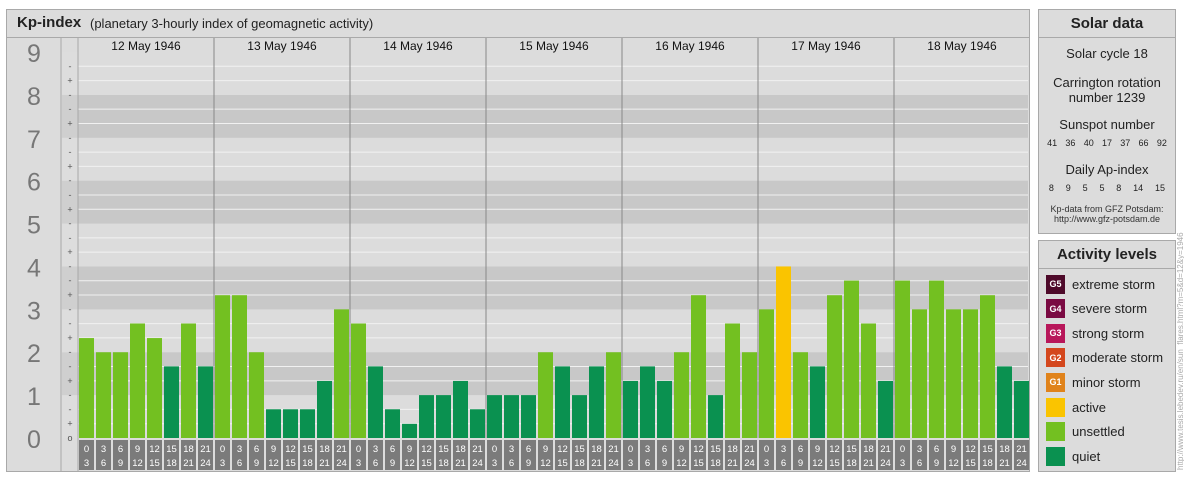 This screenshot has width=1184, height=480. I want to click on activity-level-item: G2 moderate storm, so click(1104, 358).